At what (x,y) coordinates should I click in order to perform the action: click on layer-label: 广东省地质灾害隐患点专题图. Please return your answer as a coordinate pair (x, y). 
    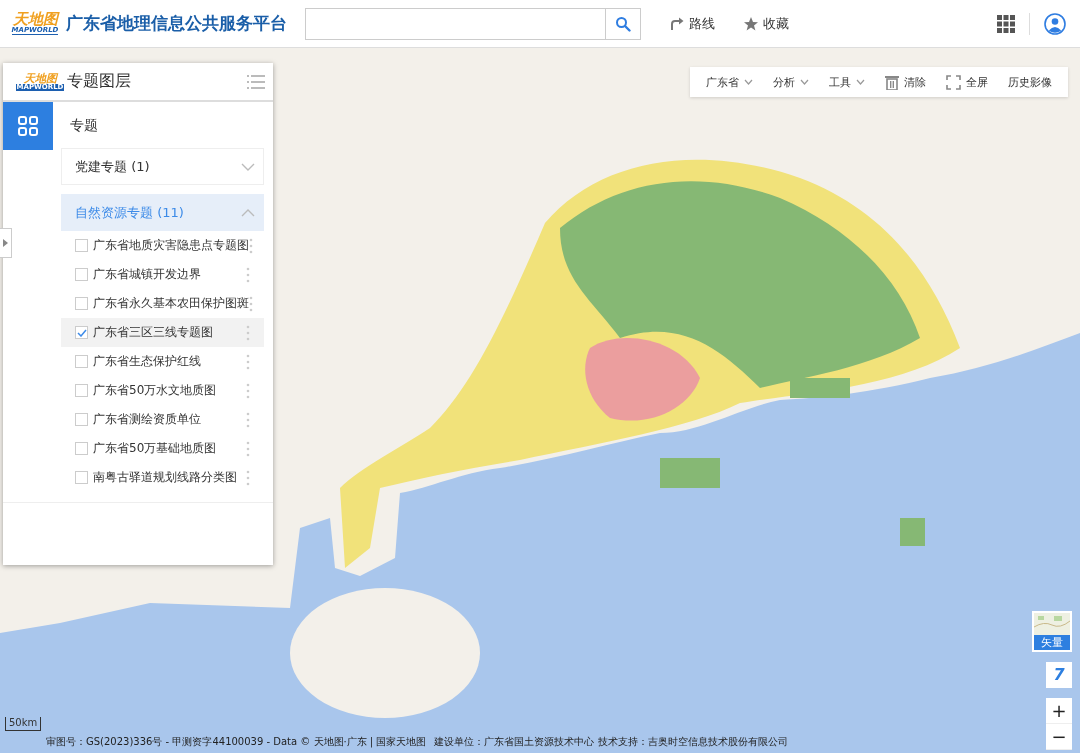
    Looking at the image, I should click on (171, 245).